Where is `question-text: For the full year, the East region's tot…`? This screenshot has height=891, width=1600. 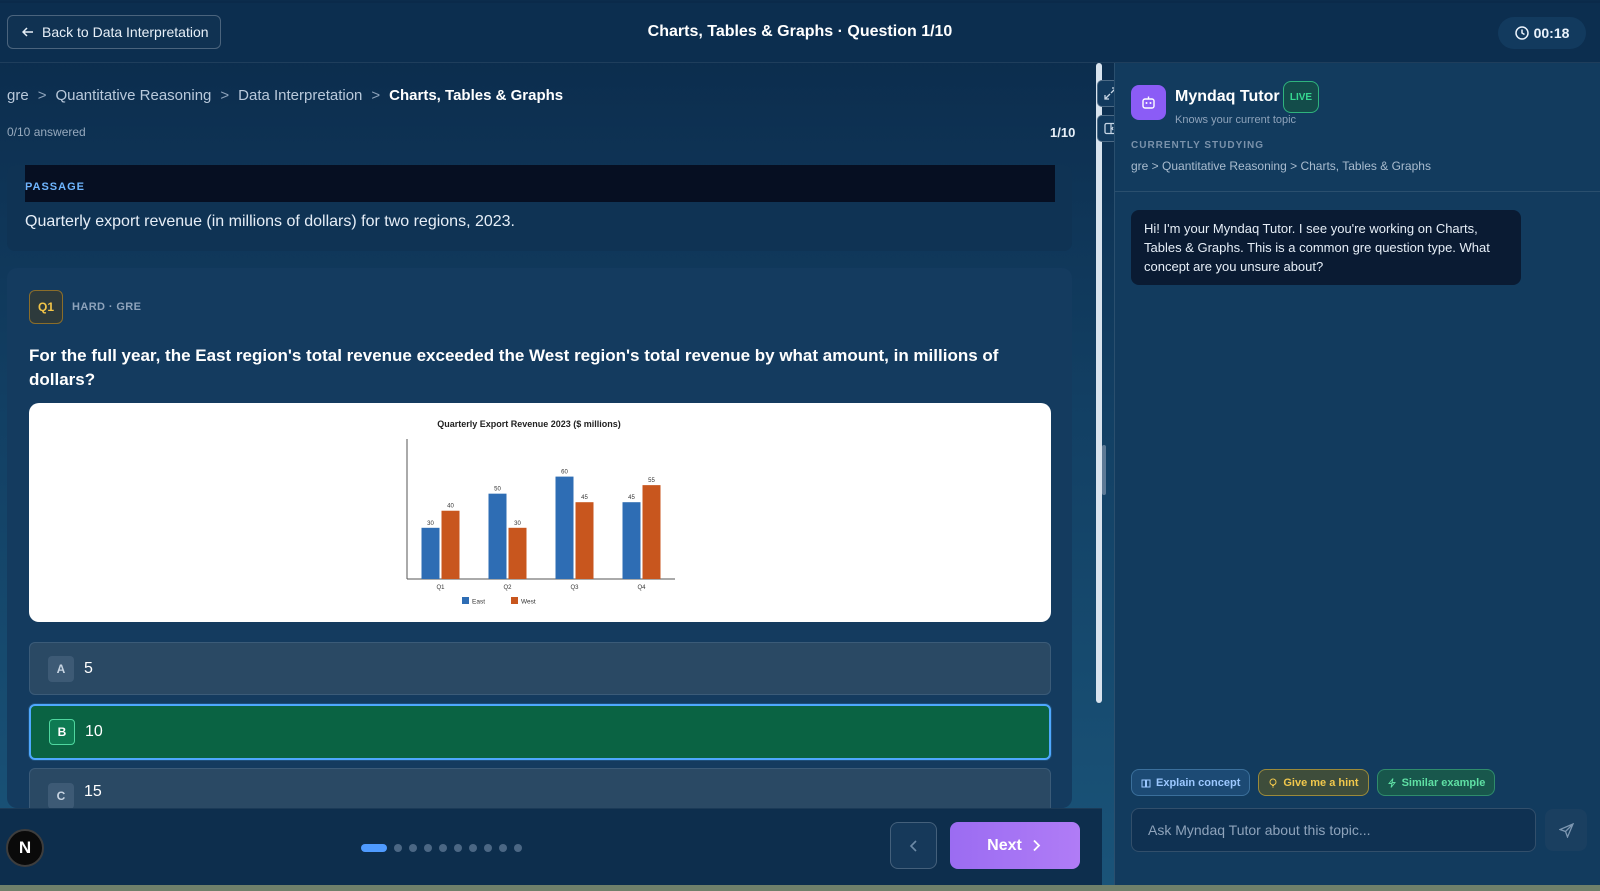 question-text: For the full year, the East region's tot… is located at coordinates (514, 367).